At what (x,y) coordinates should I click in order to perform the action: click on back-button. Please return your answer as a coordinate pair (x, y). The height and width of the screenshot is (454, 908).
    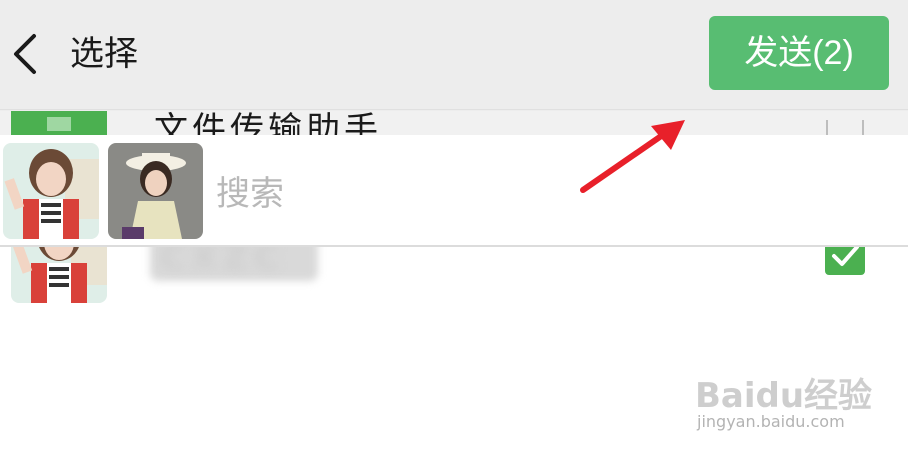
    Looking at the image, I should click on (26, 54).